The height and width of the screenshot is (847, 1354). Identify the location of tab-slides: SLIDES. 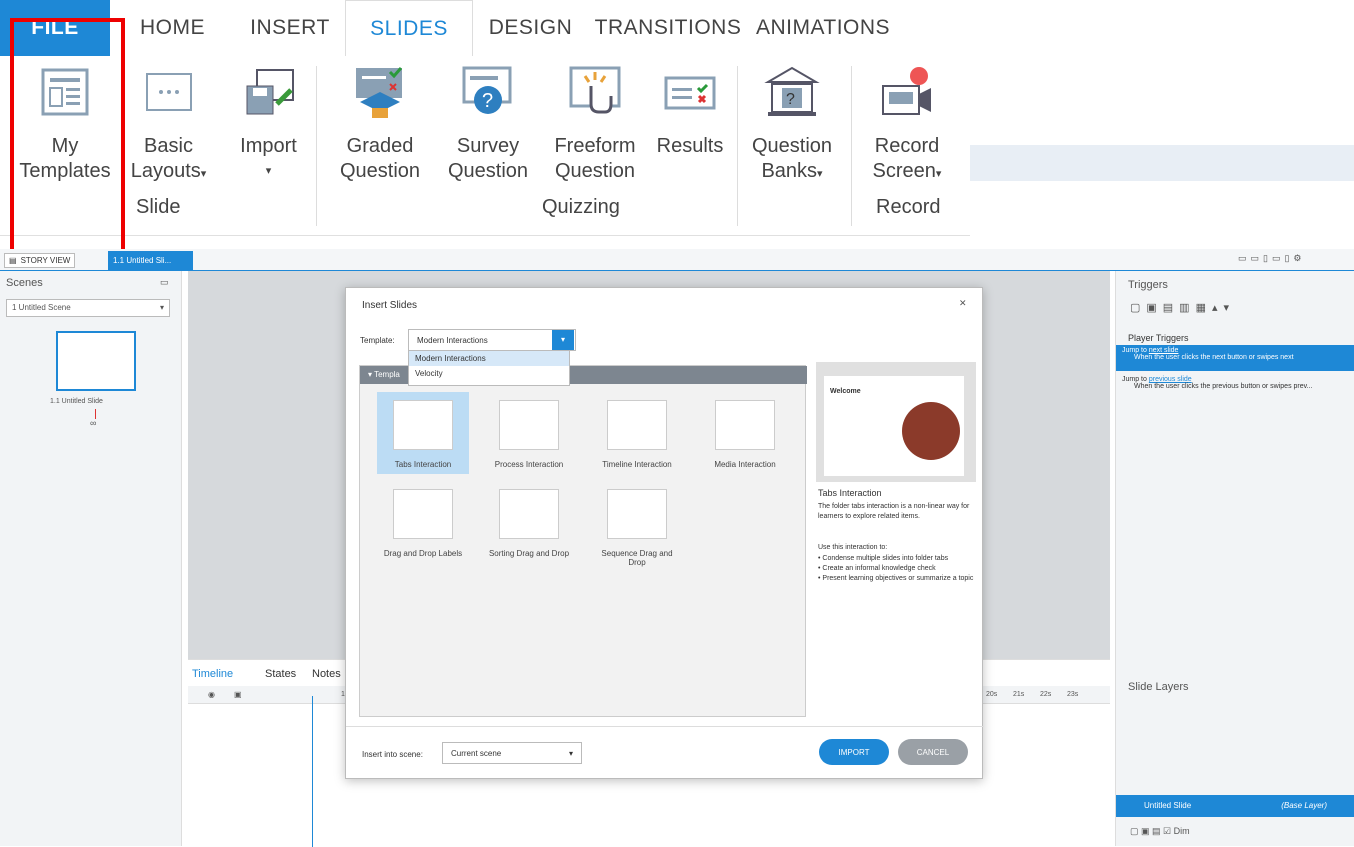
(409, 28).